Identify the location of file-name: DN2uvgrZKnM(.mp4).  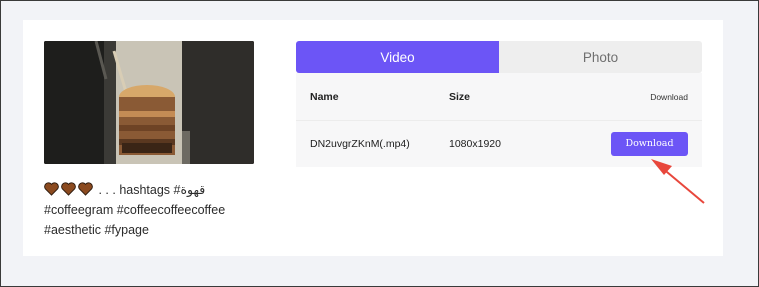
(360, 144).